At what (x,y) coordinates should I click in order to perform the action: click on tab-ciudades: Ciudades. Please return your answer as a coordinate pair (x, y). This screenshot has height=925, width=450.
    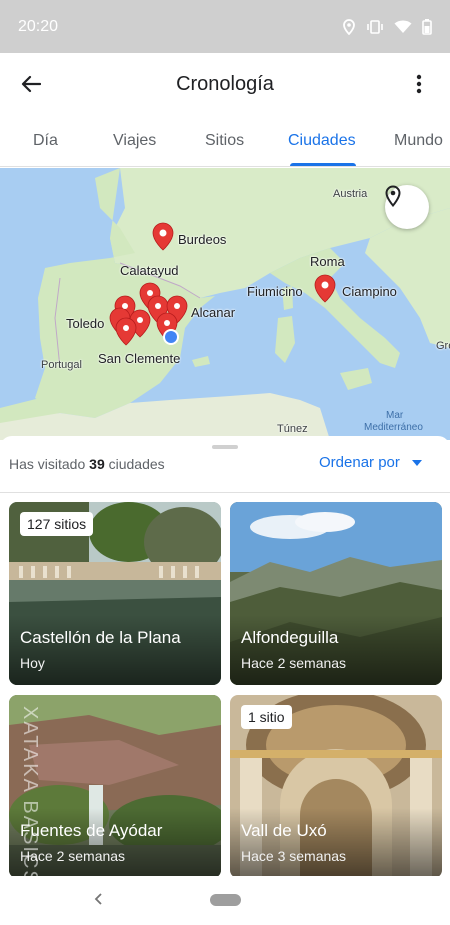
    Looking at the image, I should click on (322, 141).